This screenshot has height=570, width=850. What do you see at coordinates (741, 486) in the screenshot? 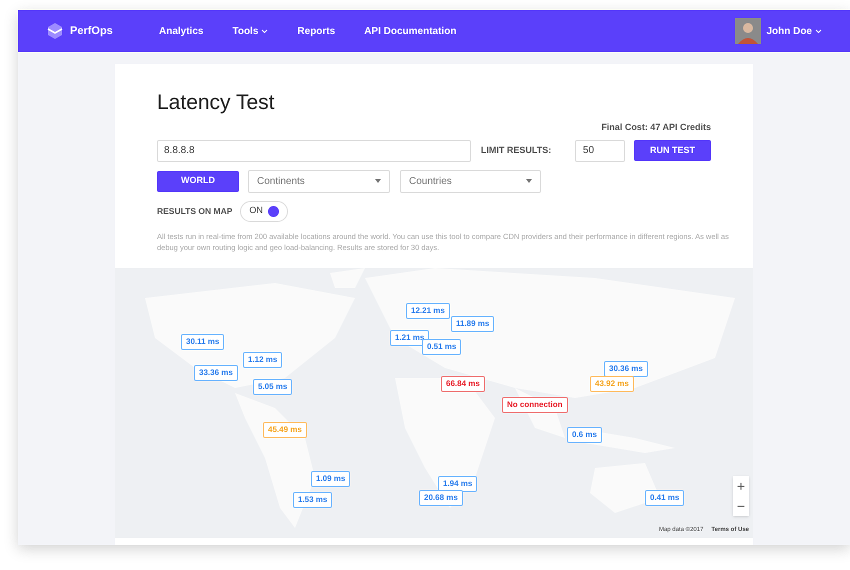
I see `zoom-in-button: +` at bounding box center [741, 486].